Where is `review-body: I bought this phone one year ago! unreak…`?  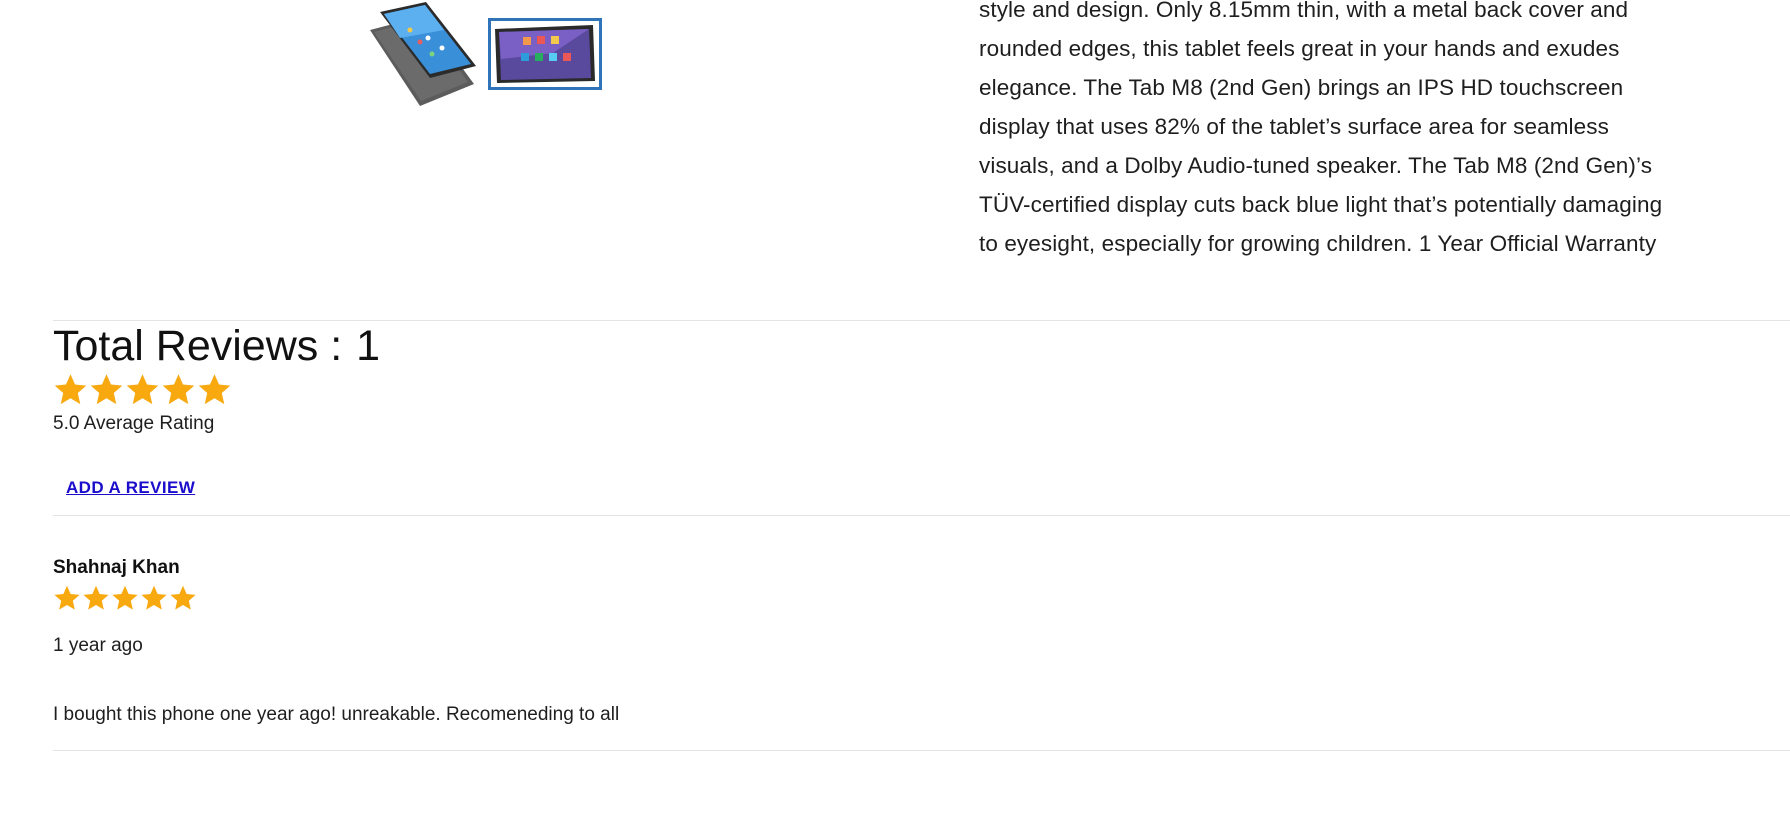 review-body: I bought this phone one year ago! unreak… is located at coordinates (336, 714).